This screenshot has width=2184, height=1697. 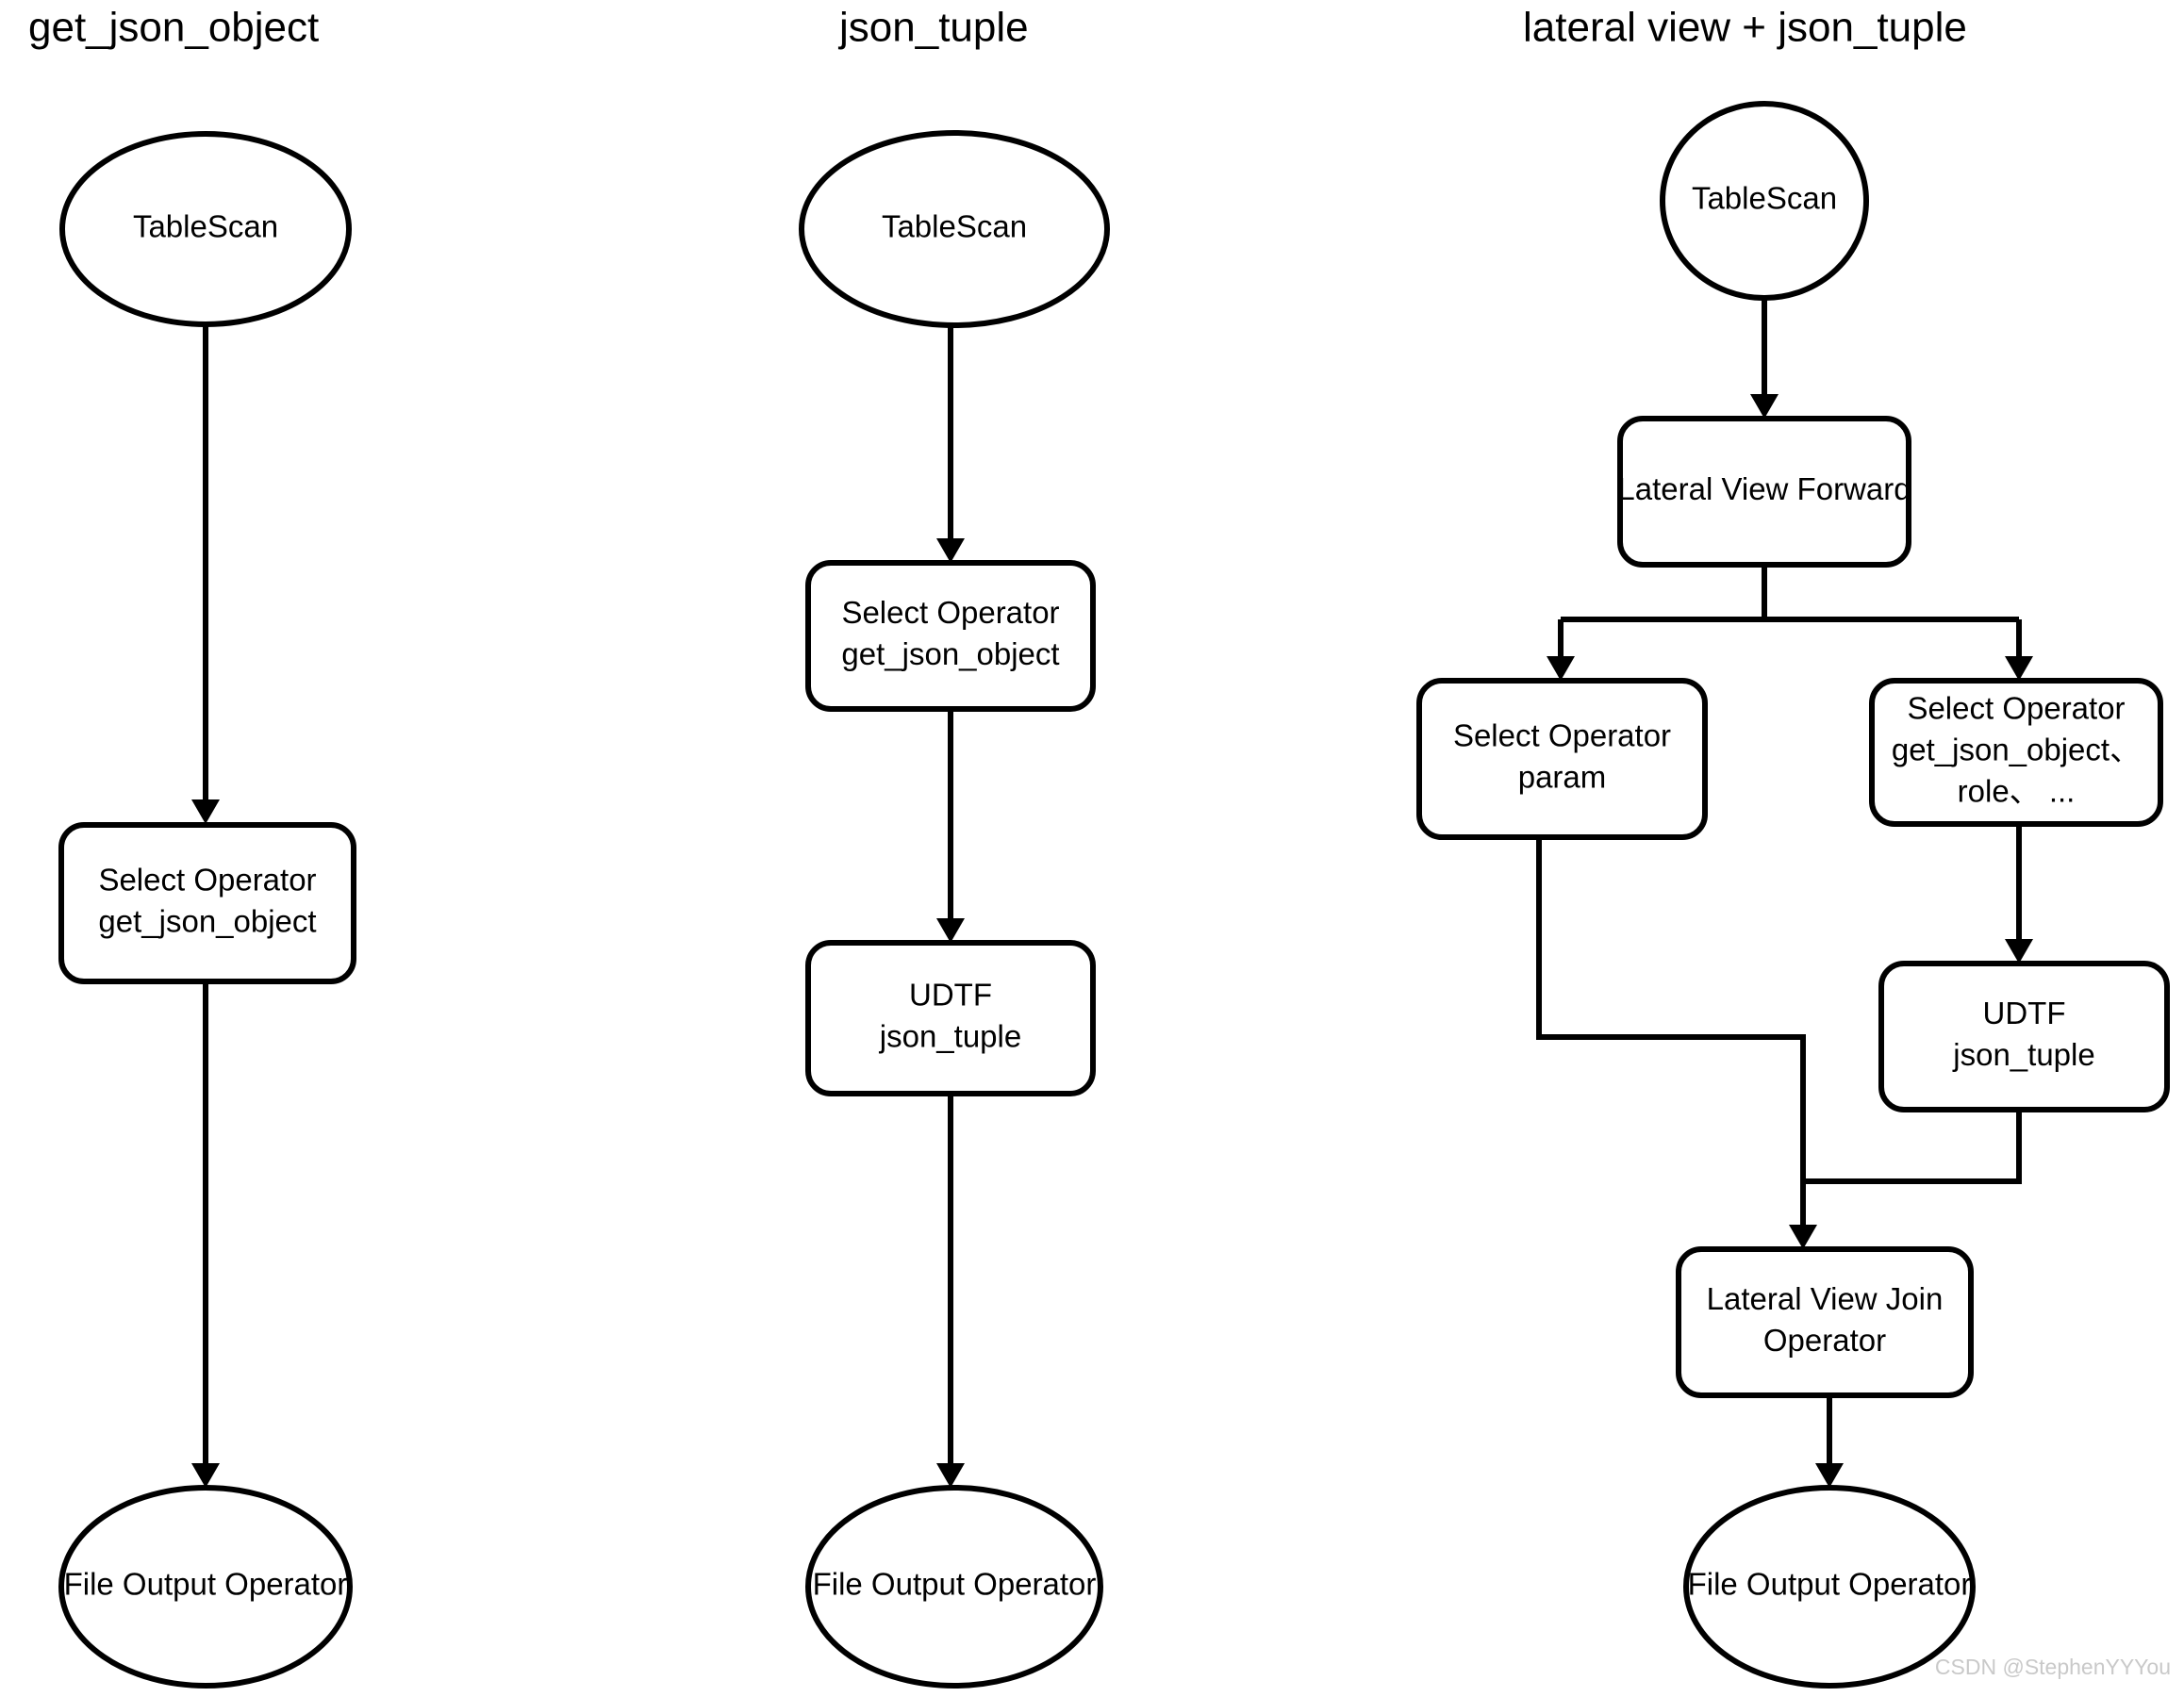 I want to click on node-label-line: Lateral View Join, so click(x=1825, y=1298).